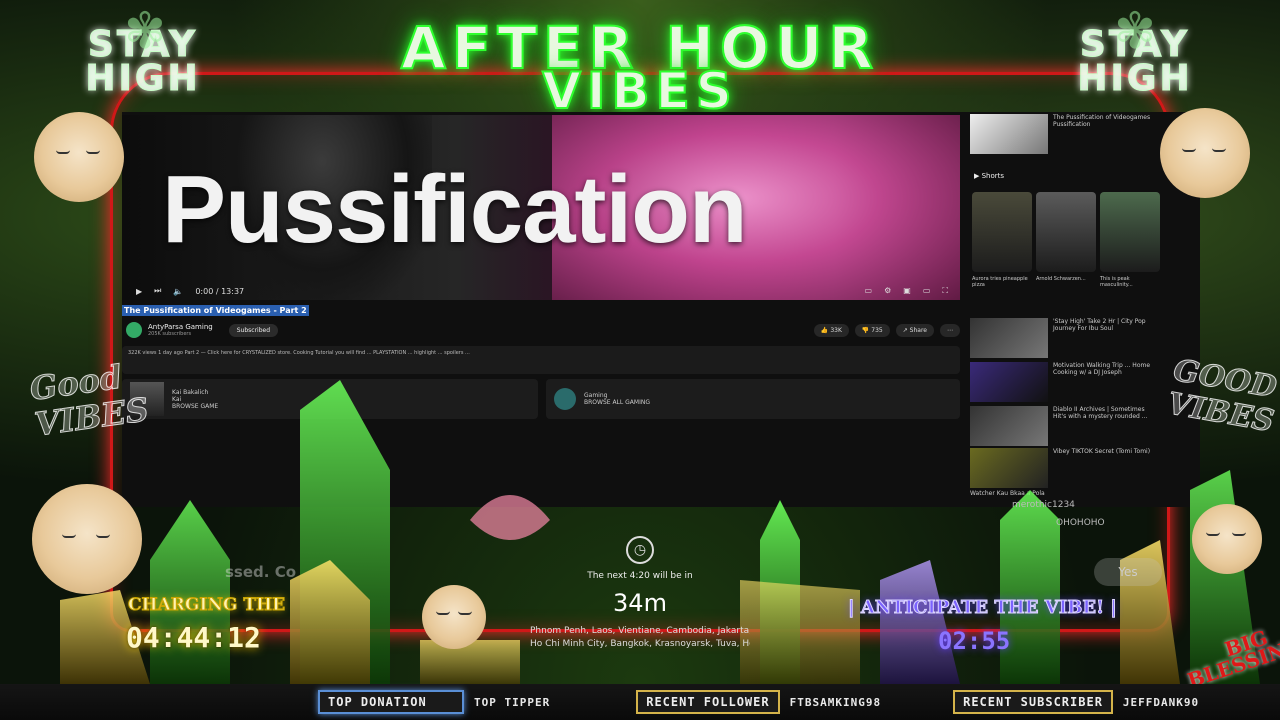  What do you see at coordinates (989, 176) in the screenshot?
I see `shorts-label: ▶ Shorts` at bounding box center [989, 176].